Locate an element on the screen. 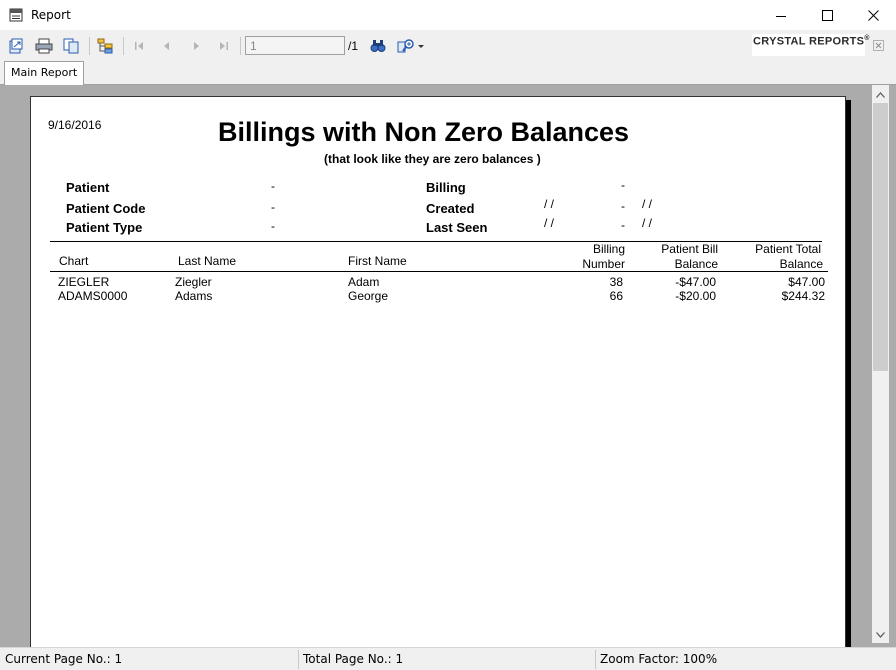 The image size is (896, 670). title-bar: Report is located at coordinates (448, 15).